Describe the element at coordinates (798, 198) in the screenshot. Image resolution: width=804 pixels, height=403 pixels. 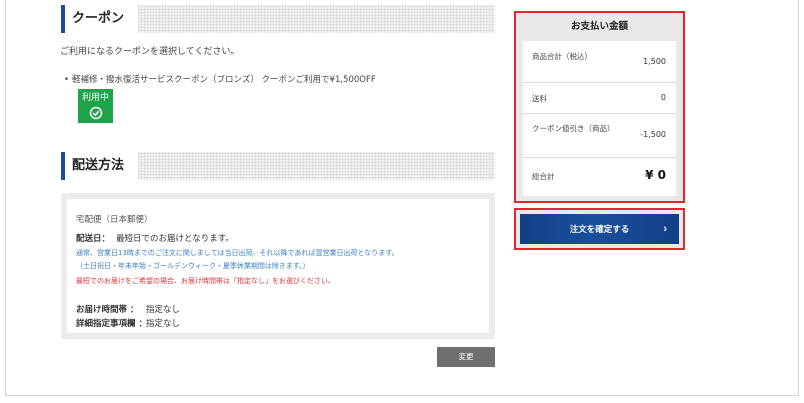
I see `page-border-right` at that location.